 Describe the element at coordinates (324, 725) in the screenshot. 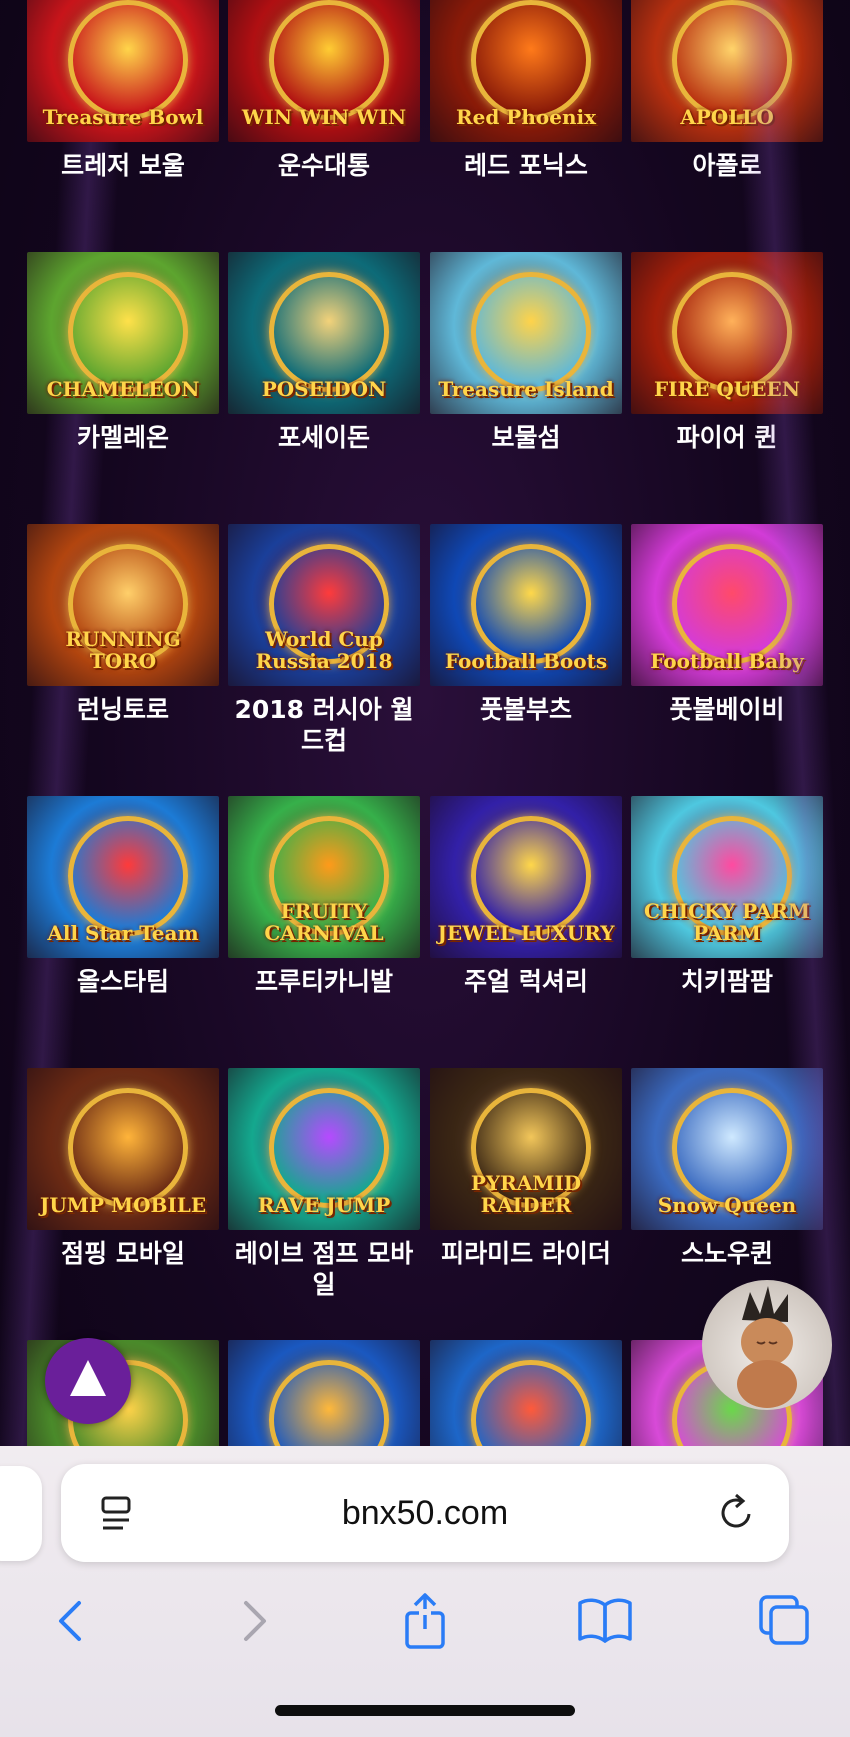

I see `game-title: 2018 러시아 월드컵` at that location.